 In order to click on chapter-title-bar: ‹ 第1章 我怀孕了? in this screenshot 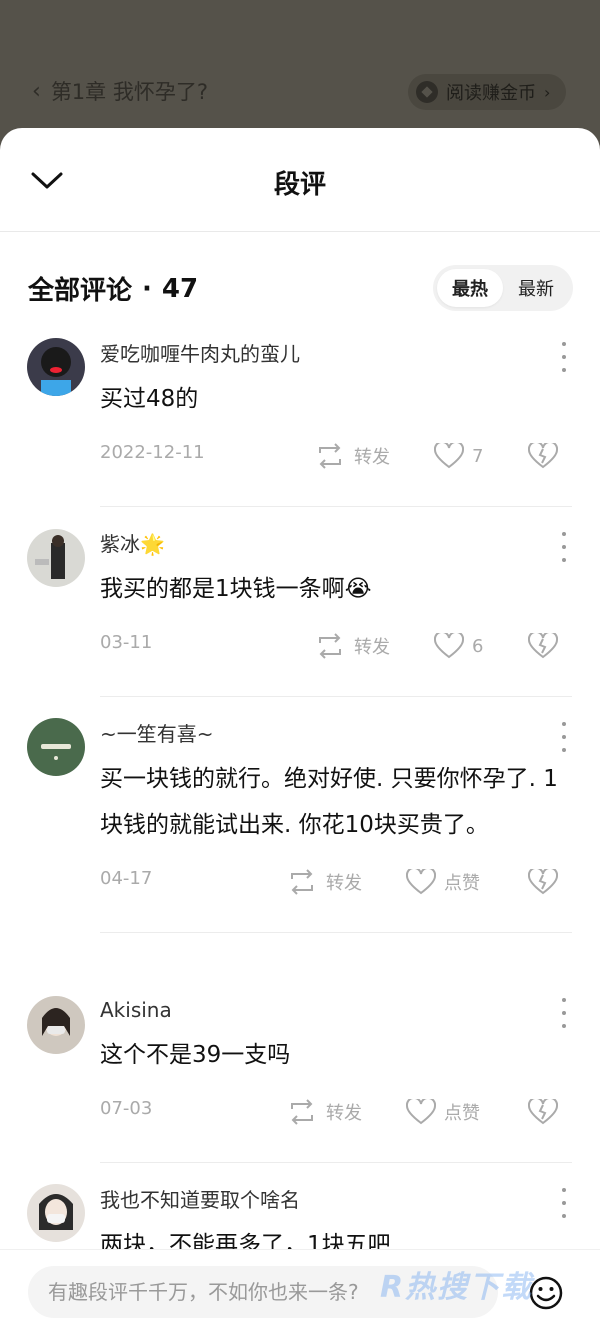, I will do `click(120, 91)`.